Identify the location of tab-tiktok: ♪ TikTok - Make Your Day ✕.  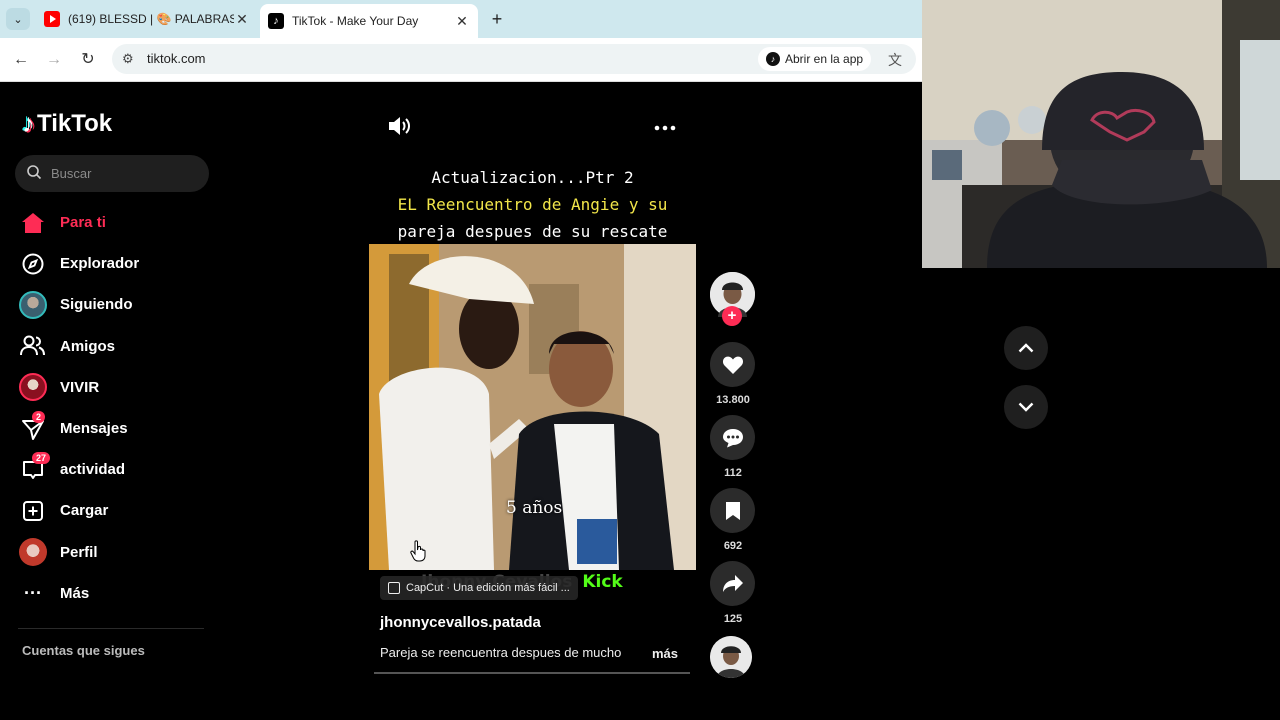
(369, 21).